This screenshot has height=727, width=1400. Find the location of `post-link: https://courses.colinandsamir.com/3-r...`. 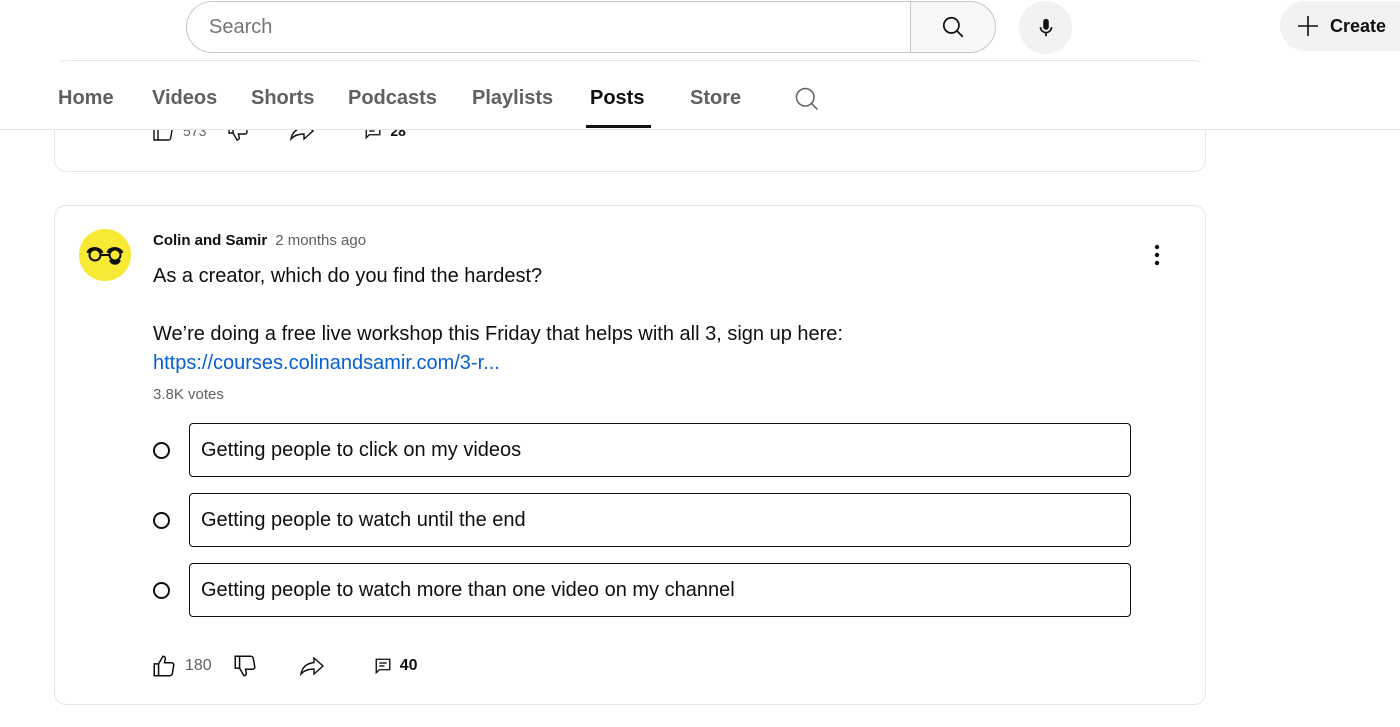

post-link: https://courses.colinandsamir.com/3-r... is located at coordinates (326, 363).